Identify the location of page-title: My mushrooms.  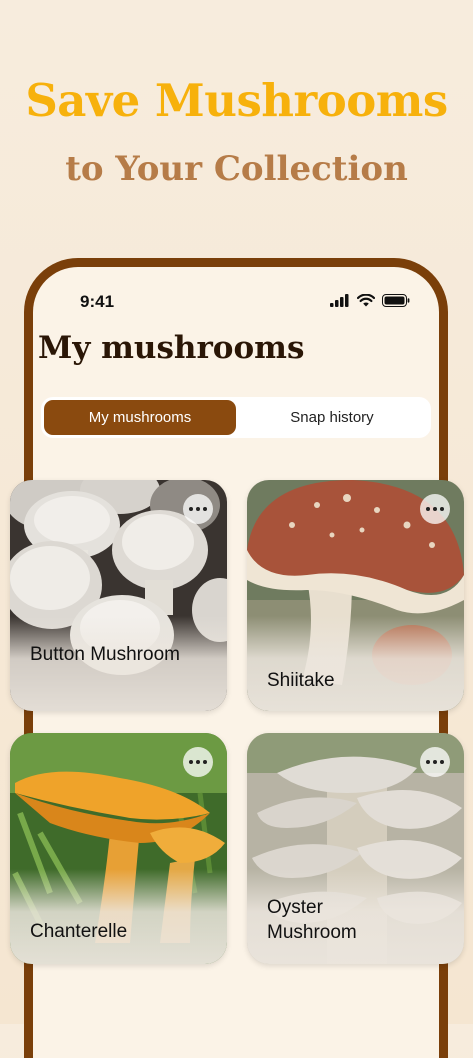
(171, 348).